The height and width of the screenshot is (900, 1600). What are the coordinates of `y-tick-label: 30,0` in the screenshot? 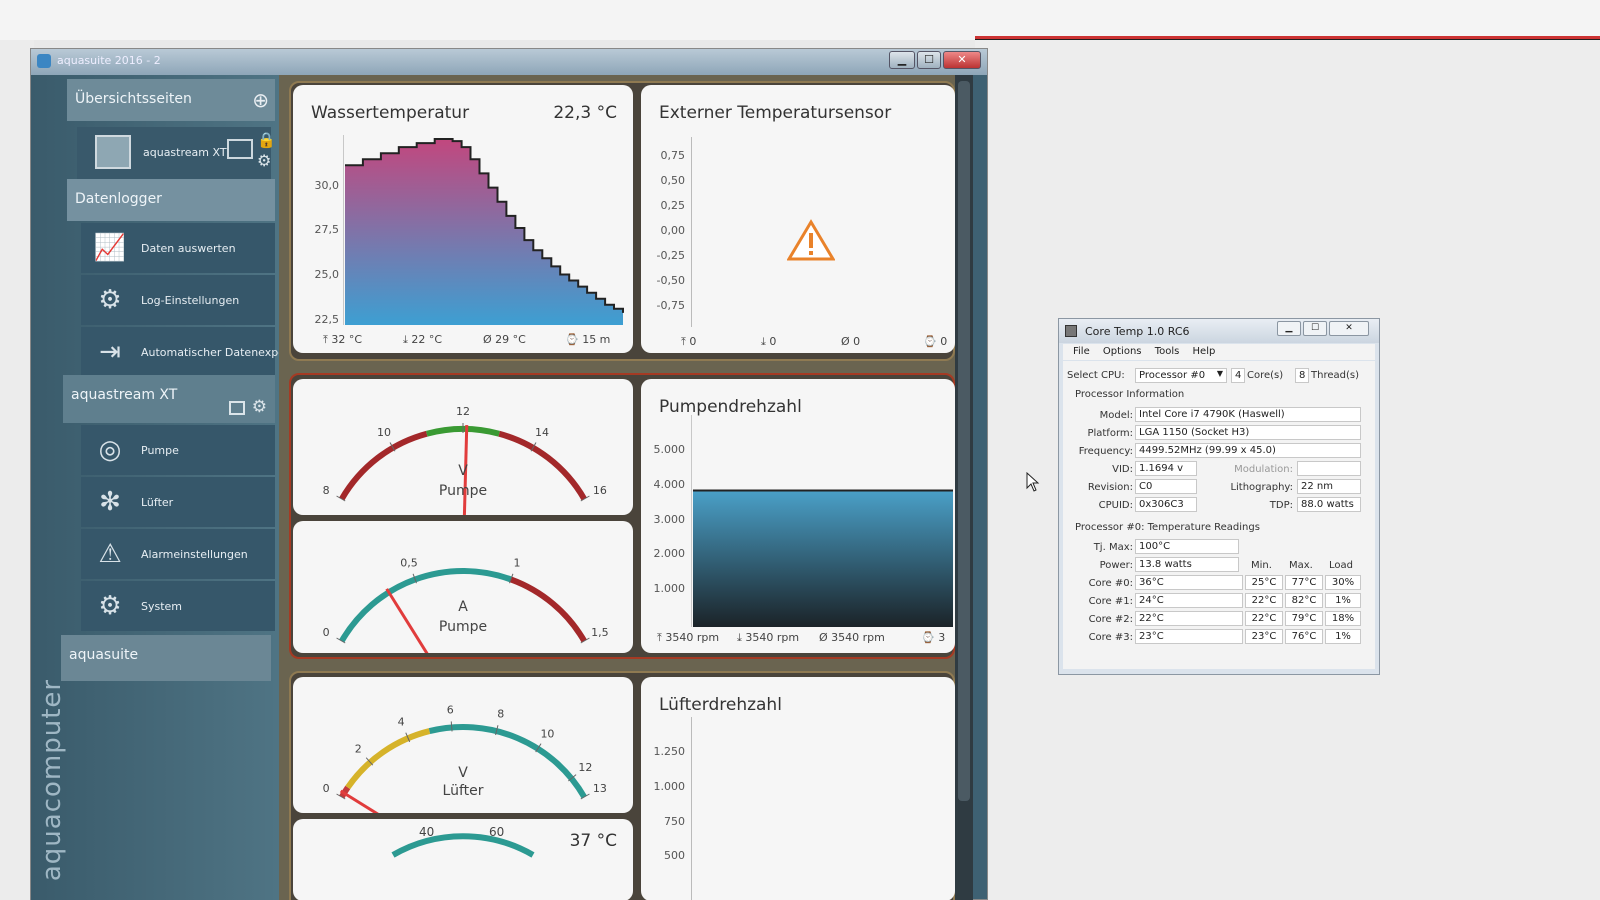 It's located at (327, 185).